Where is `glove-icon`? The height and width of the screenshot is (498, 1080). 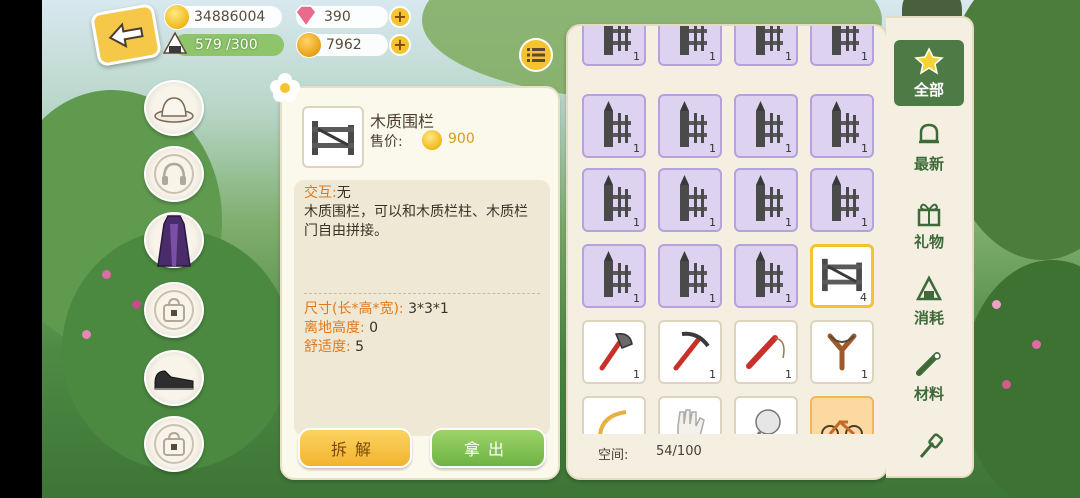
glove-icon is located at coordinates (690, 420).